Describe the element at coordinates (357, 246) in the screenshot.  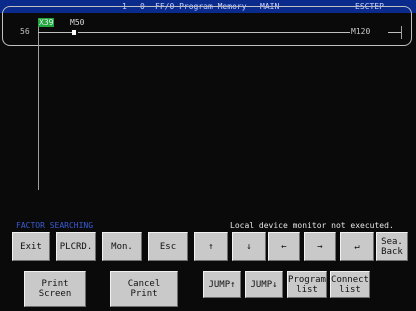
I see `enter-button: ↵` at that location.